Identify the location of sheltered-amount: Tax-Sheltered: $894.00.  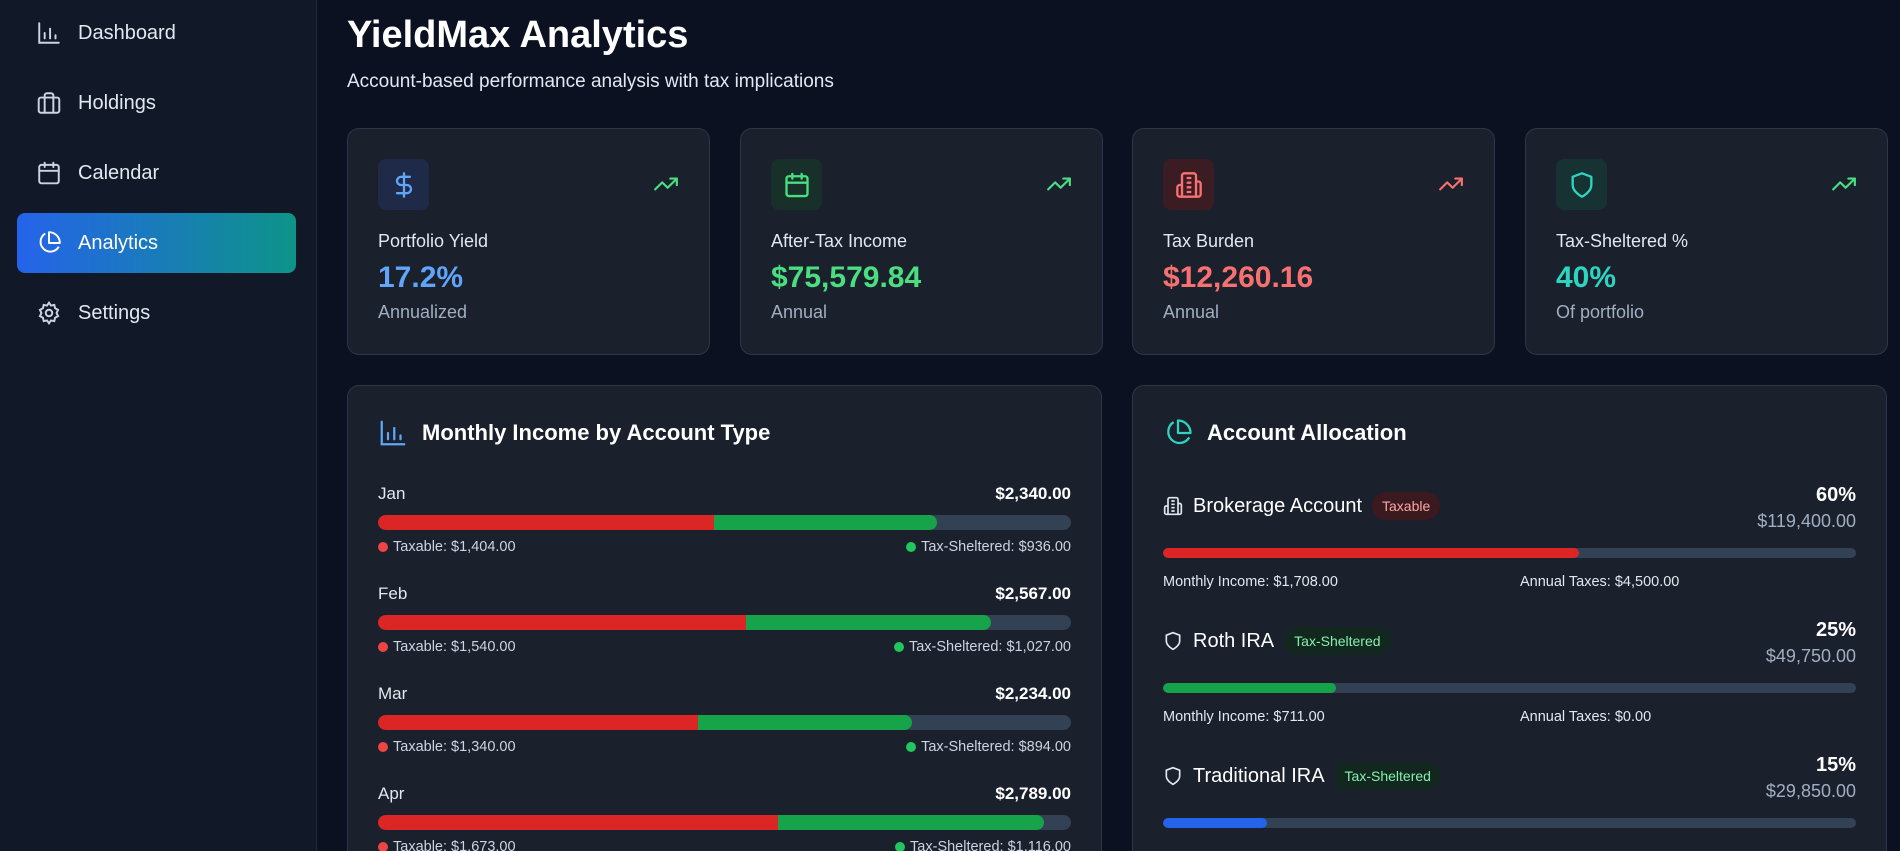
(996, 747).